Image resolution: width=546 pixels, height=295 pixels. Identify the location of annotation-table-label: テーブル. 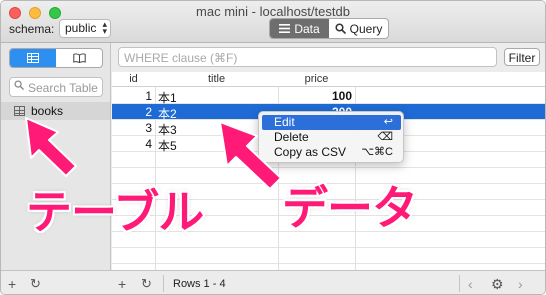
(115, 212).